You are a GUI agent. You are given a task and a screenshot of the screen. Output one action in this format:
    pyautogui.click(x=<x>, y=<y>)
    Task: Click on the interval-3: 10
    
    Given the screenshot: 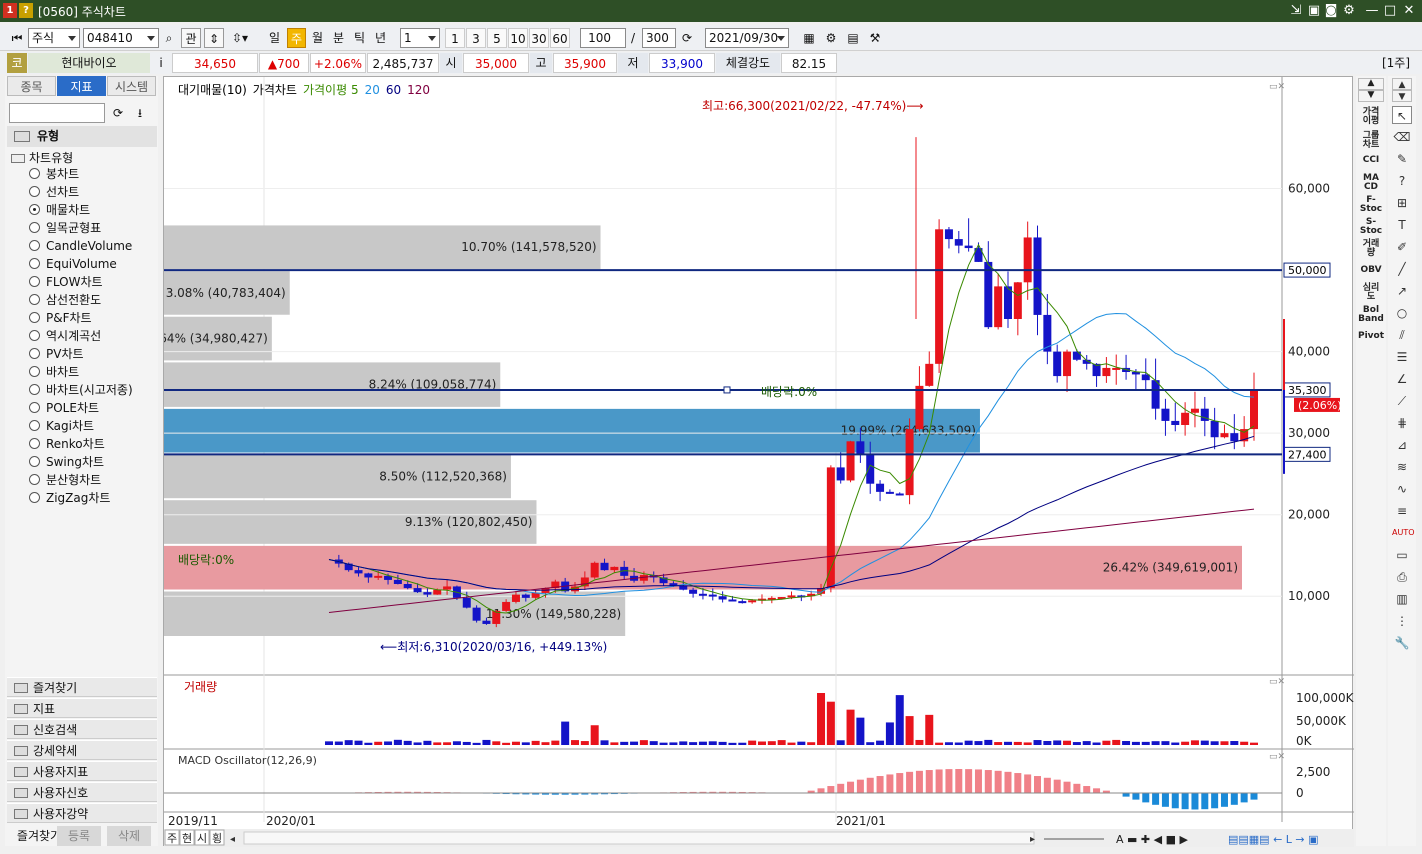 What is the action you would take?
    pyautogui.click(x=518, y=38)
    